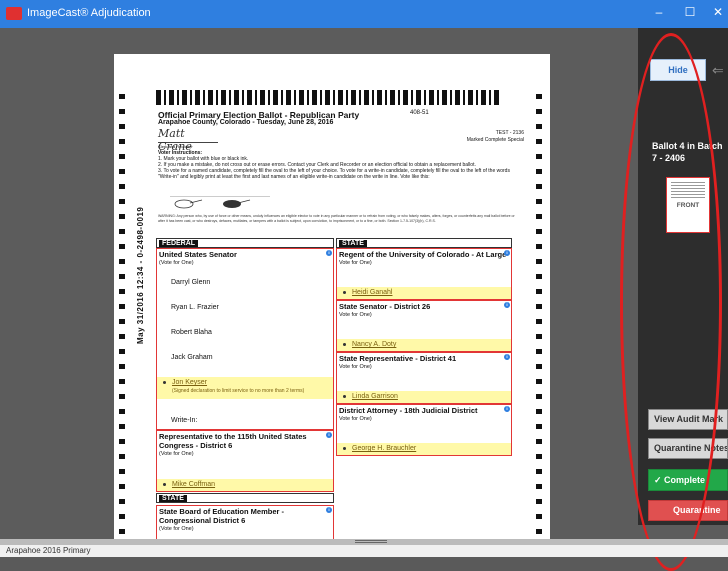  I want to click on contest-name: State Senator - District 26, so click(385, 306).